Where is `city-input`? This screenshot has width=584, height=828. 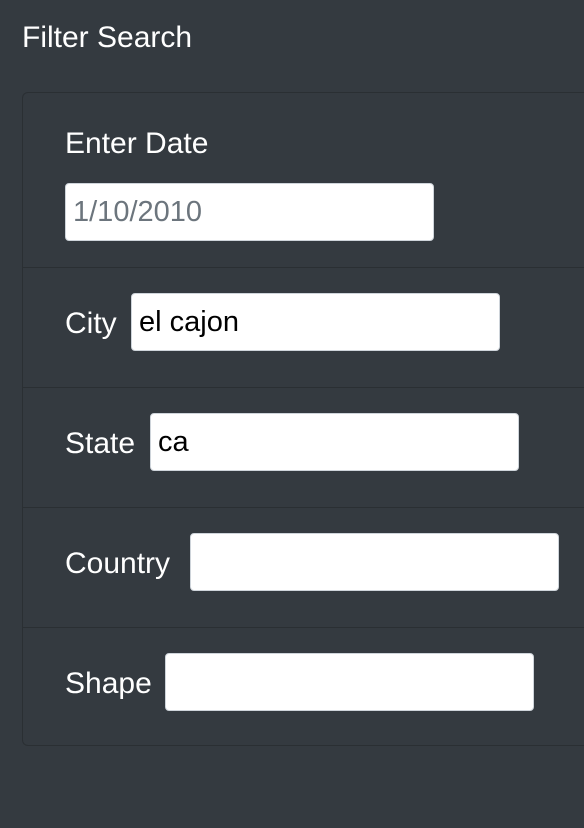
city-input is located at coordinates (315, 322).